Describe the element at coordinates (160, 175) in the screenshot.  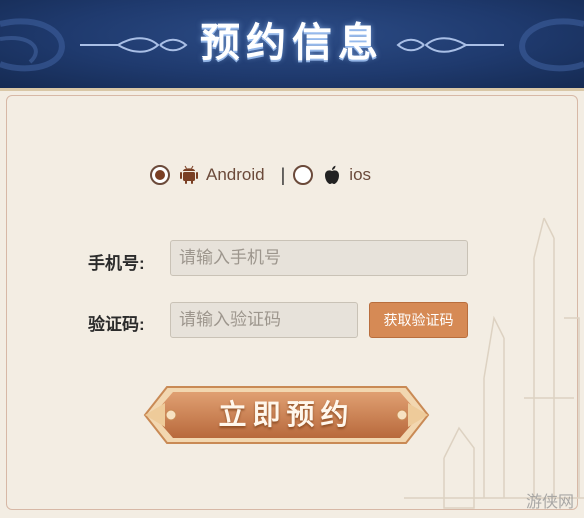
I see `android-radio` at that location.